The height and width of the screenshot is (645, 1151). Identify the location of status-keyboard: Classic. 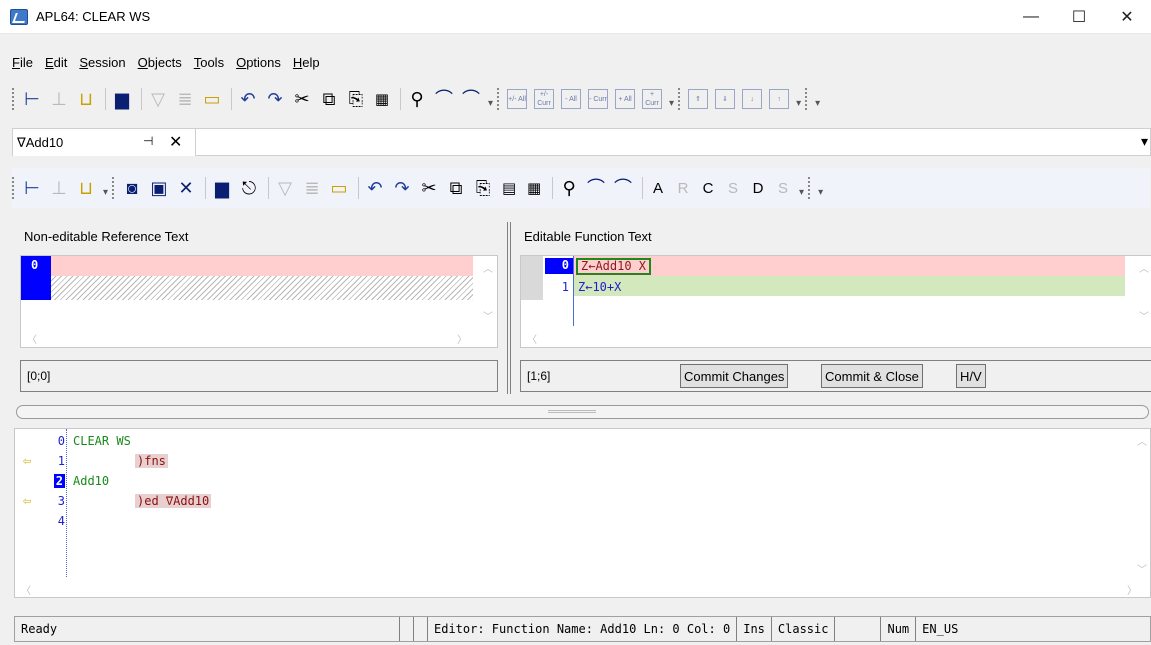
(802, 629).